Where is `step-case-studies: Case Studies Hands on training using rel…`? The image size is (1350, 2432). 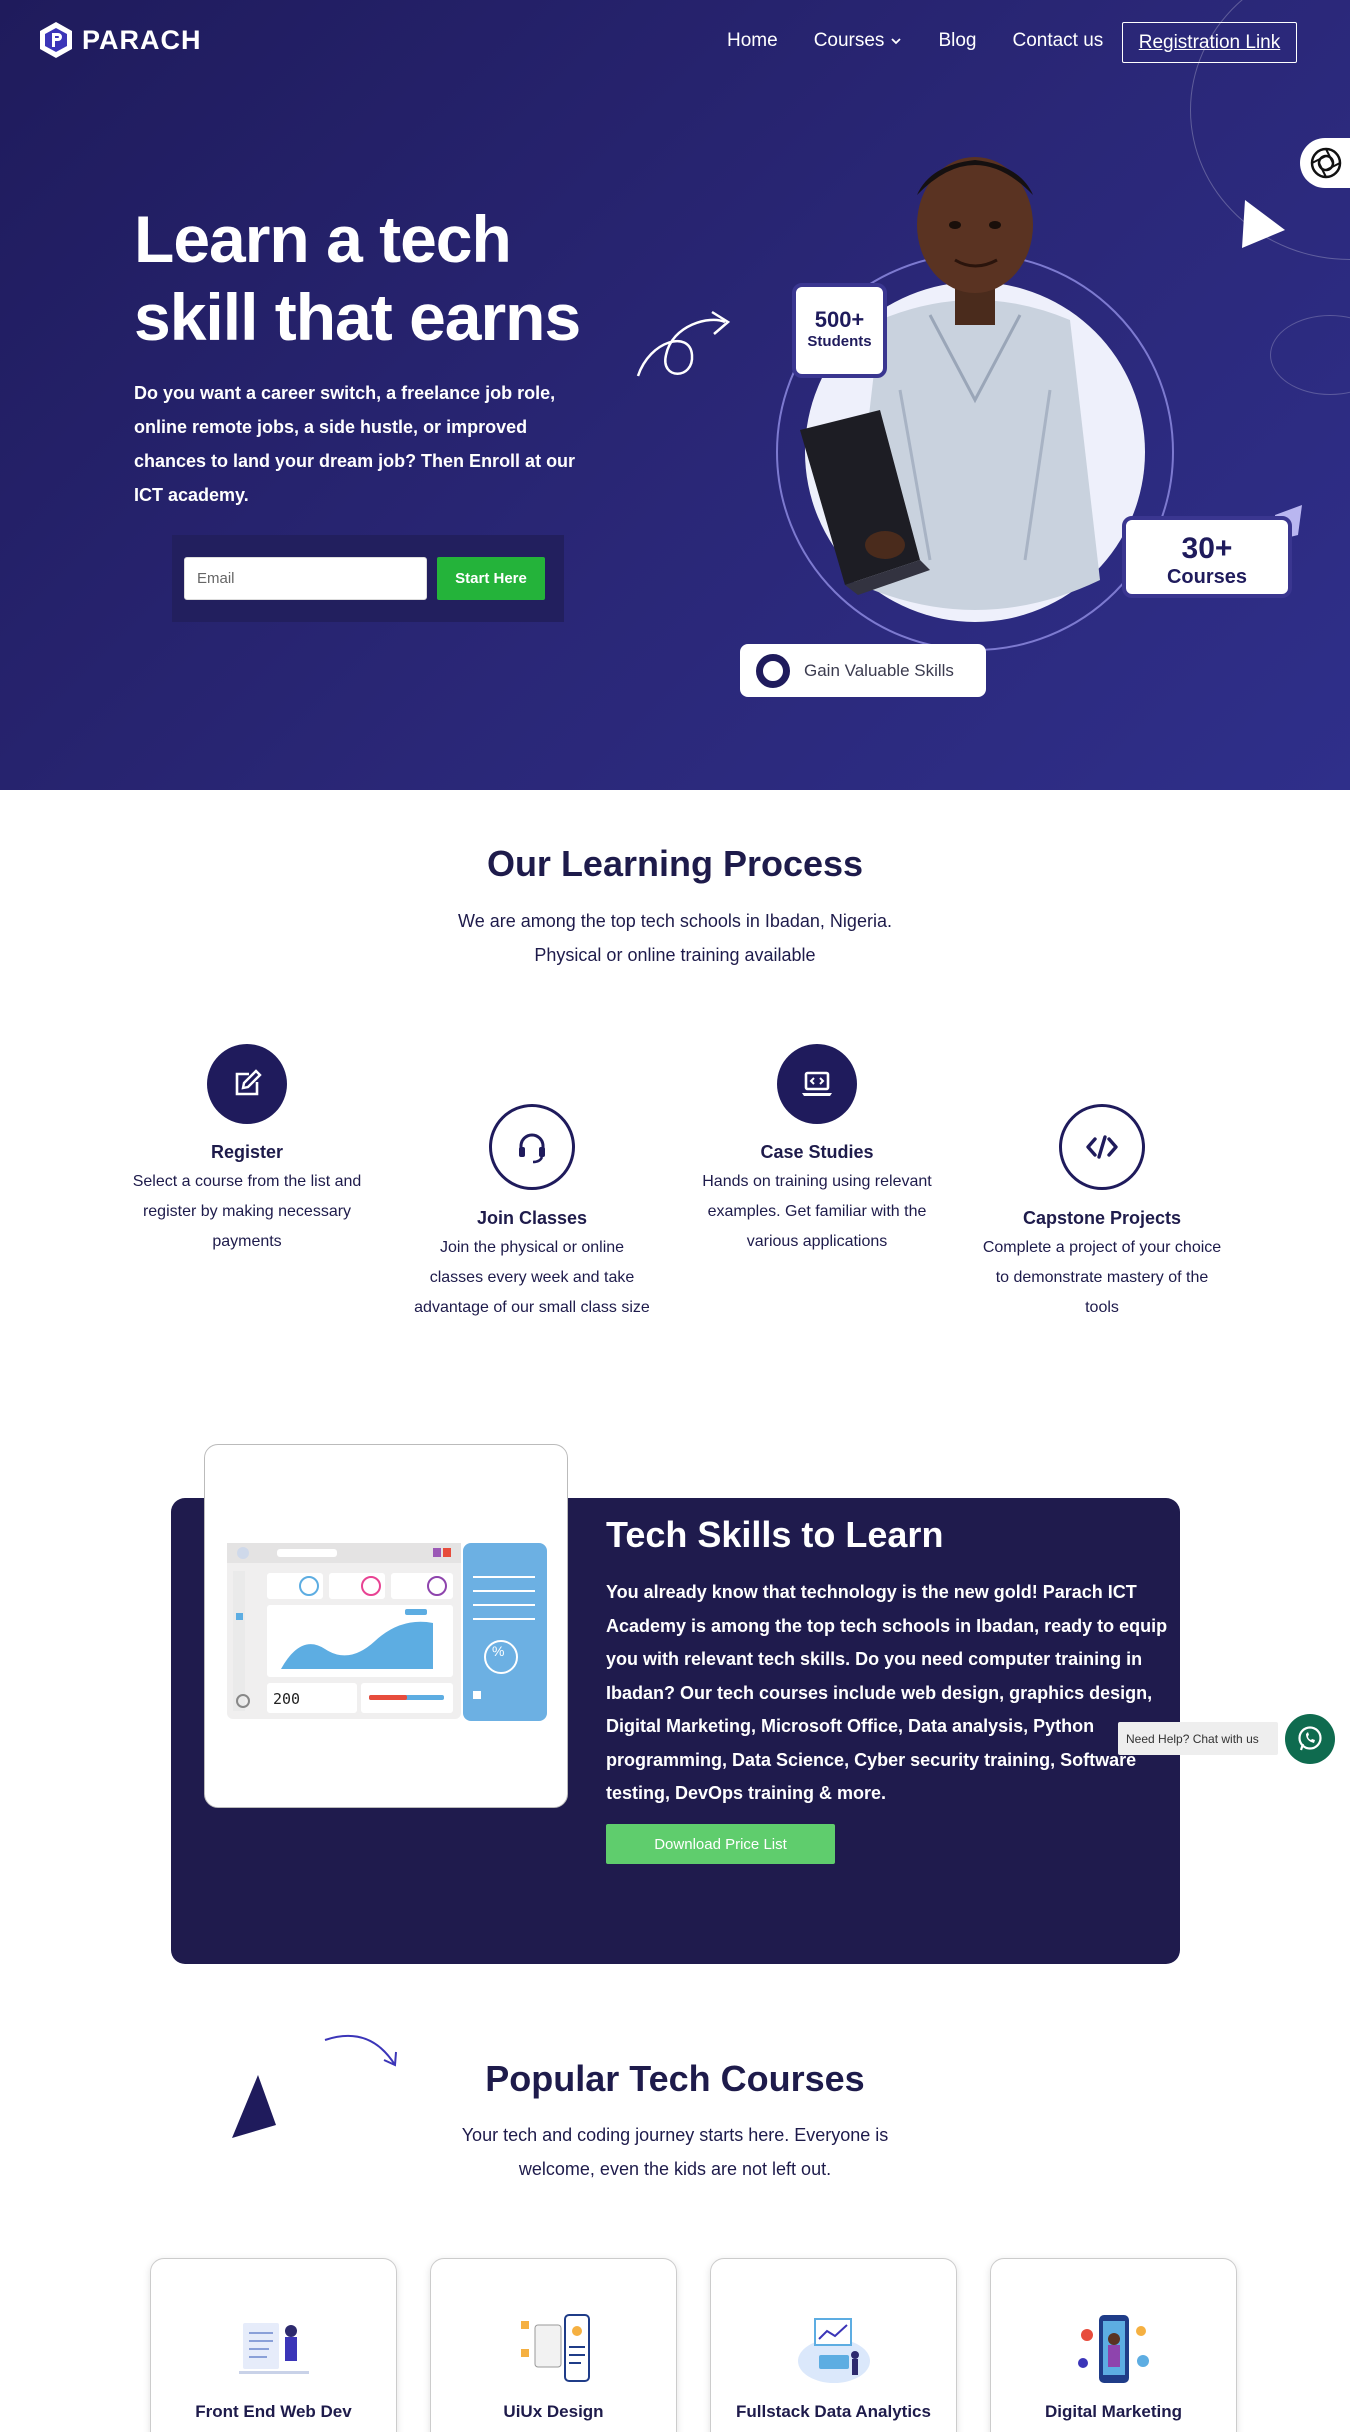 step-case-studies: Case Studies Hands on training using rel… is located at coordinates (817, 1150).